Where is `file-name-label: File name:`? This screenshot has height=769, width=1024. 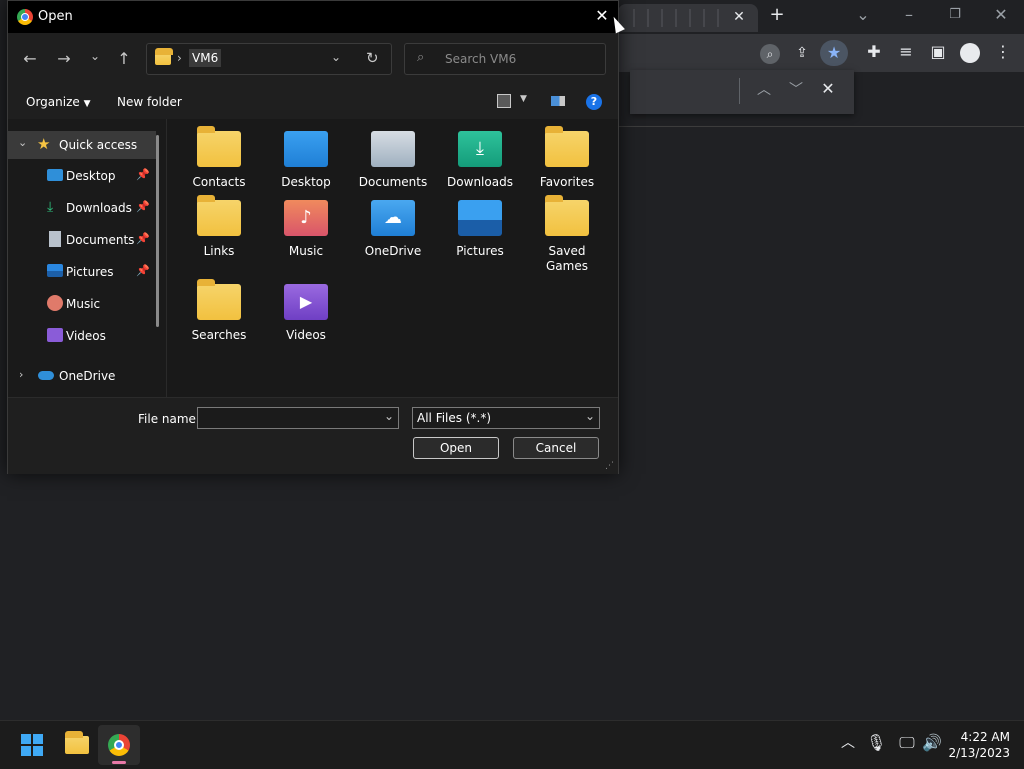 file-name-label: File name: is located at coordinates (169, 419).